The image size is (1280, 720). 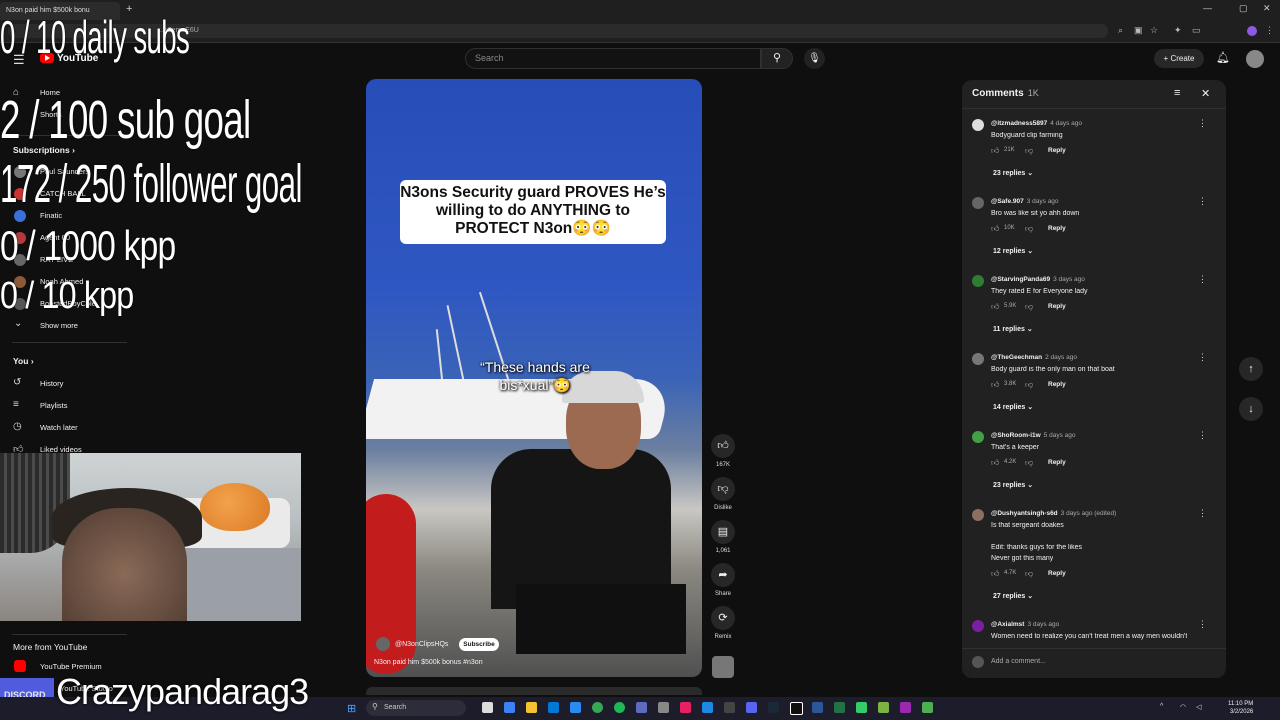 I want to click on extensions-icon: ✦, so click(x=1178, y=30).